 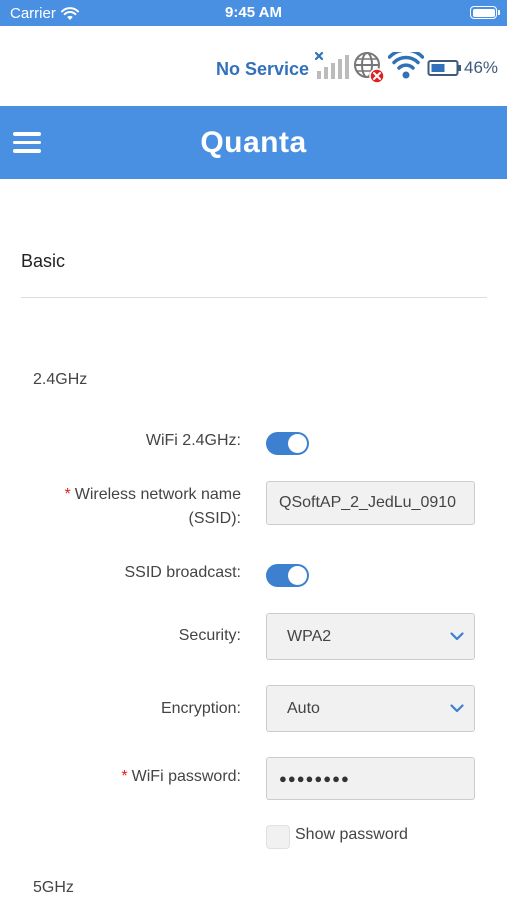 What do you see at coordinates (369, 68) in the screenshot?
I see `globe-disconnected-icon` at bounding box center [369, 68].